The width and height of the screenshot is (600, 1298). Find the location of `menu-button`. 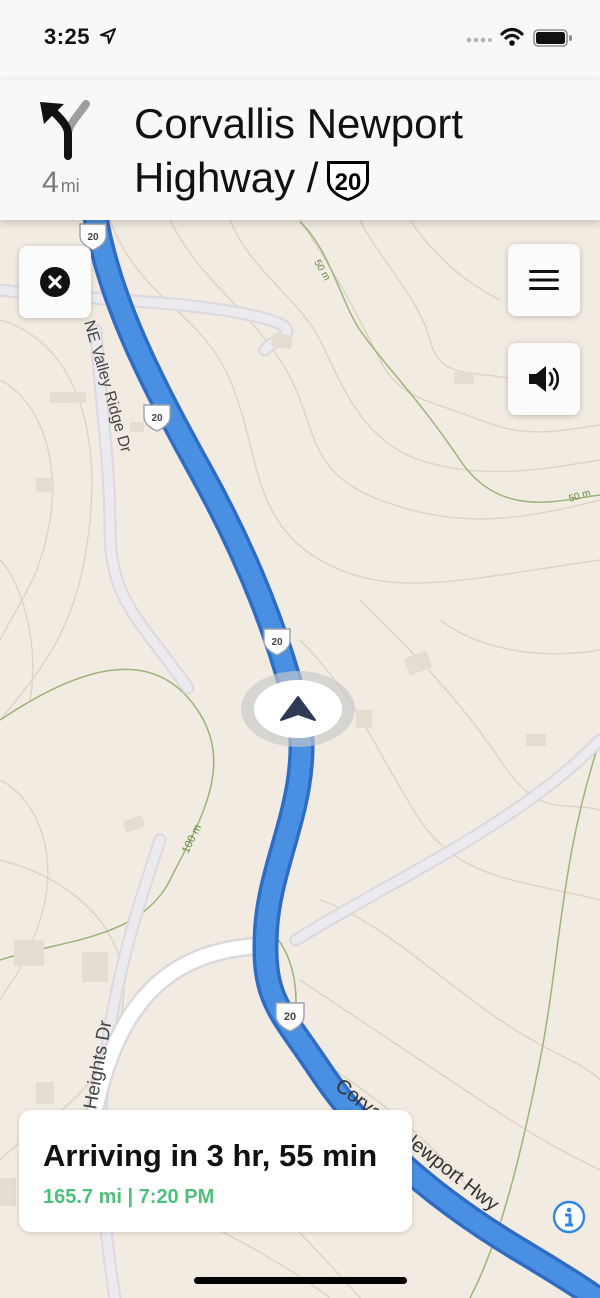

menu-button is located at coordinates (544, 280).